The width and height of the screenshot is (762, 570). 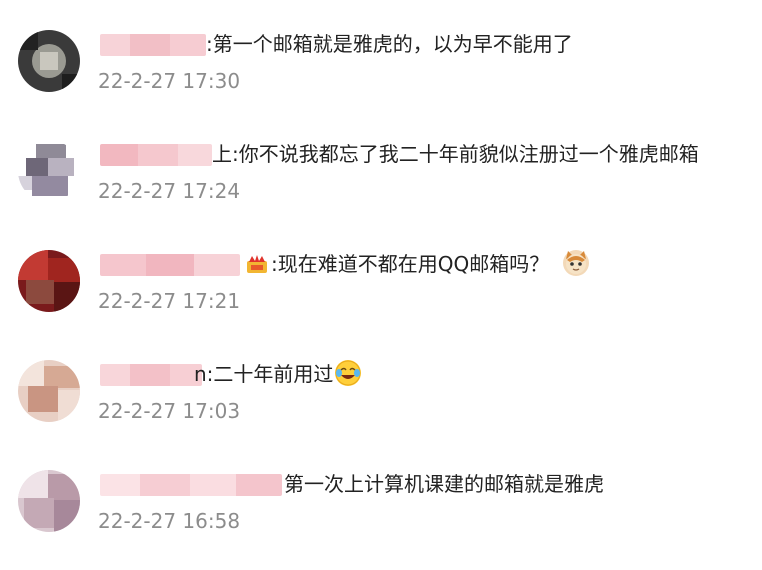 What do you see at coordinates (455, 154) in the screenshot?
I see `comment-text: 上:你不说我都忘了我二十年前貌似注册过一个雅虎邮箱` at bounding box center [455, 154].